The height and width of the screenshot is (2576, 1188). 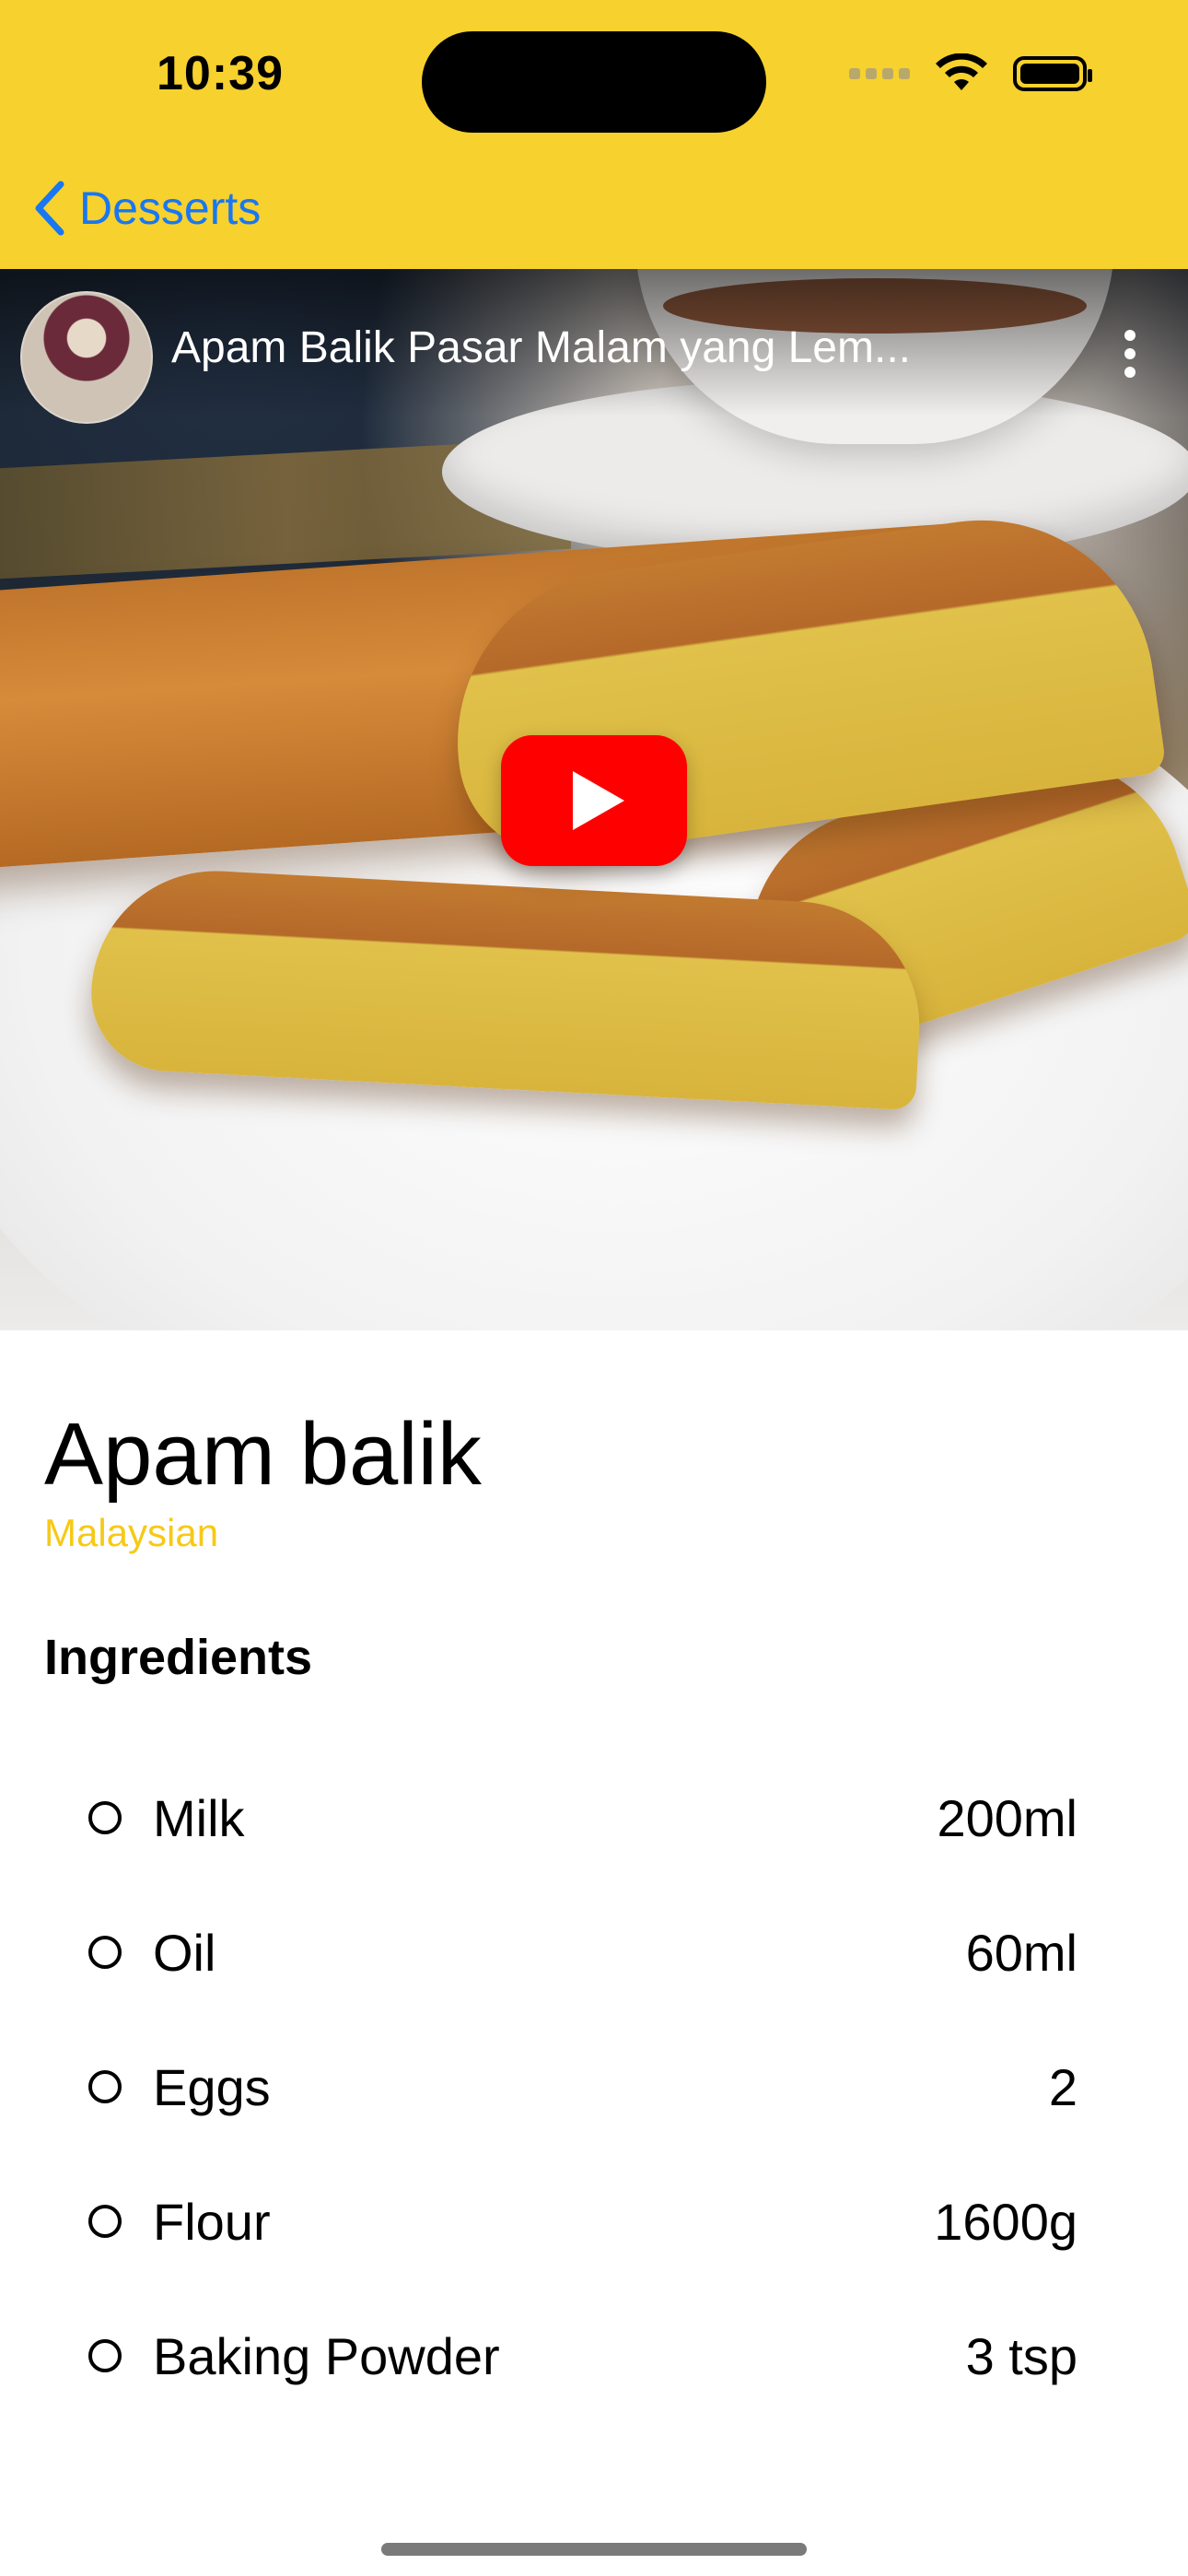 What do you see at coordinates (582, 2221) in the screenshot?
I see `list-item: Flour 1600g` at bounding box center [582, 2221].